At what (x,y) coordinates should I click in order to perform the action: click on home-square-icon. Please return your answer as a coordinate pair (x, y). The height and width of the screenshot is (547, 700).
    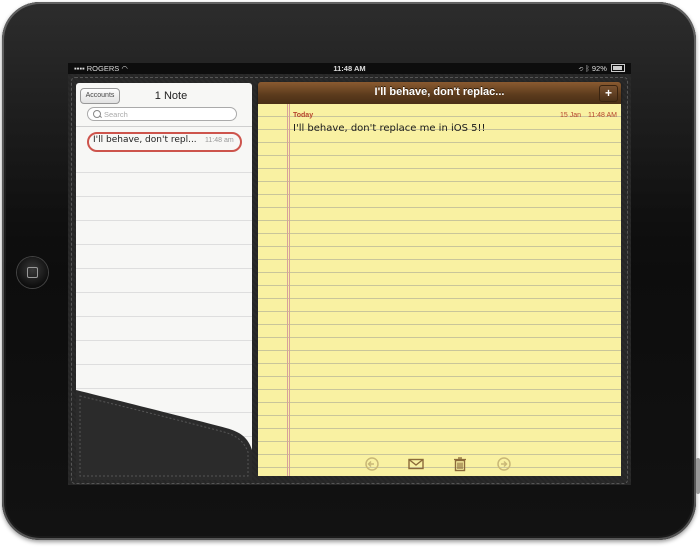
    Looking at the image, I should click on (32, 272).